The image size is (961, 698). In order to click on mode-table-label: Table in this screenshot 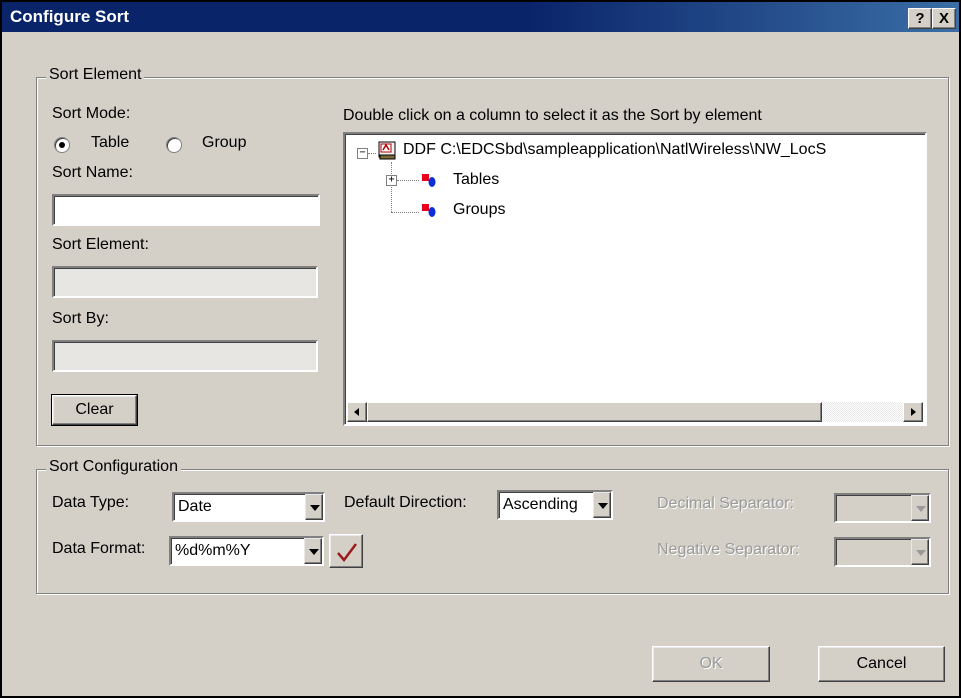, I will do `click(110, 143)`.